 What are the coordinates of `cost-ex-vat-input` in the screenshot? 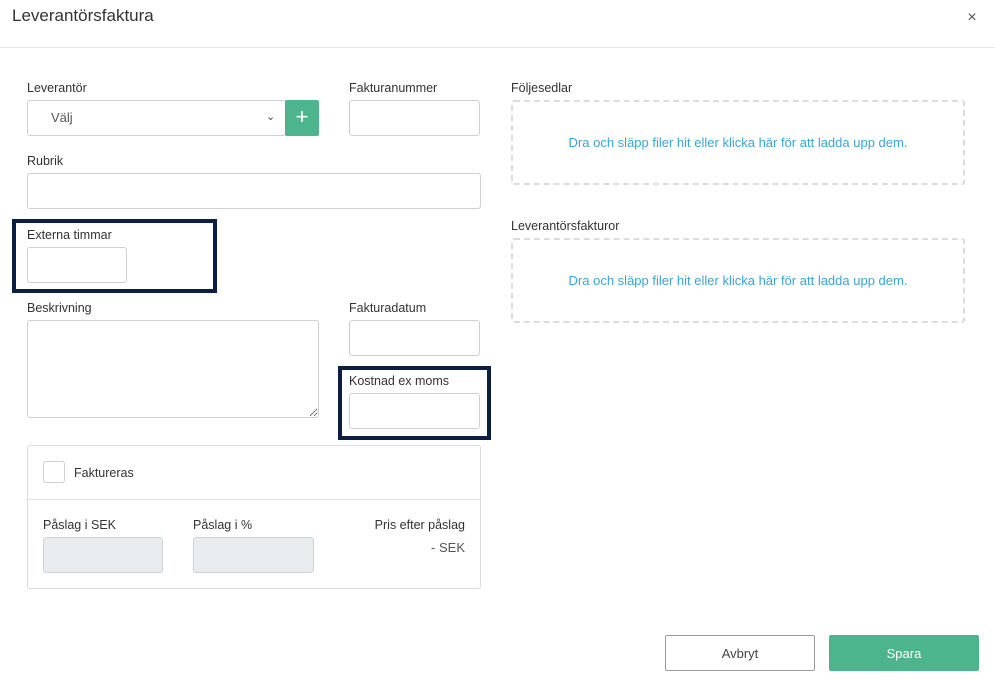 It's located at (414, 411).